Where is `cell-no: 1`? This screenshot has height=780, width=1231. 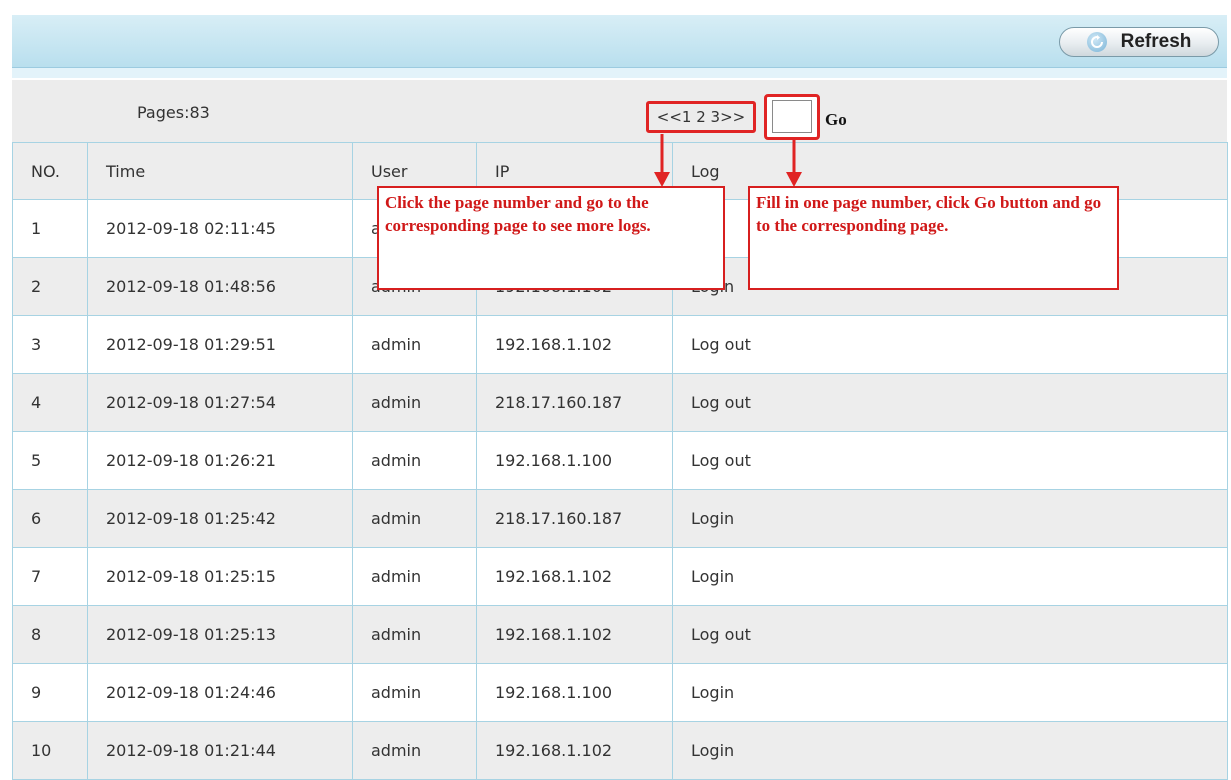
cell-no: 1 is located at coordinates (50, 228).